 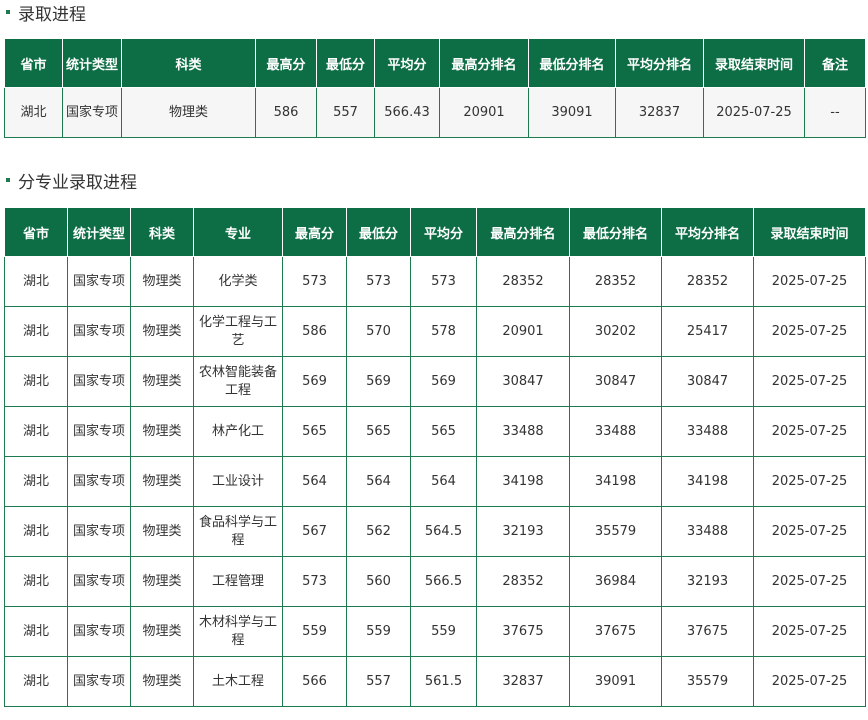 What do you see at coordinates (314, 681) in the screenshot?
I see `table-cell: 566` at bounding box center [314, 681].